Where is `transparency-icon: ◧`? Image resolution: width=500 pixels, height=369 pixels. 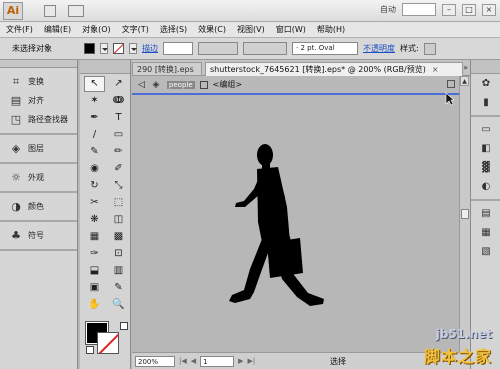 transparency-icon: ◧ is located at coordinates (485, 148).